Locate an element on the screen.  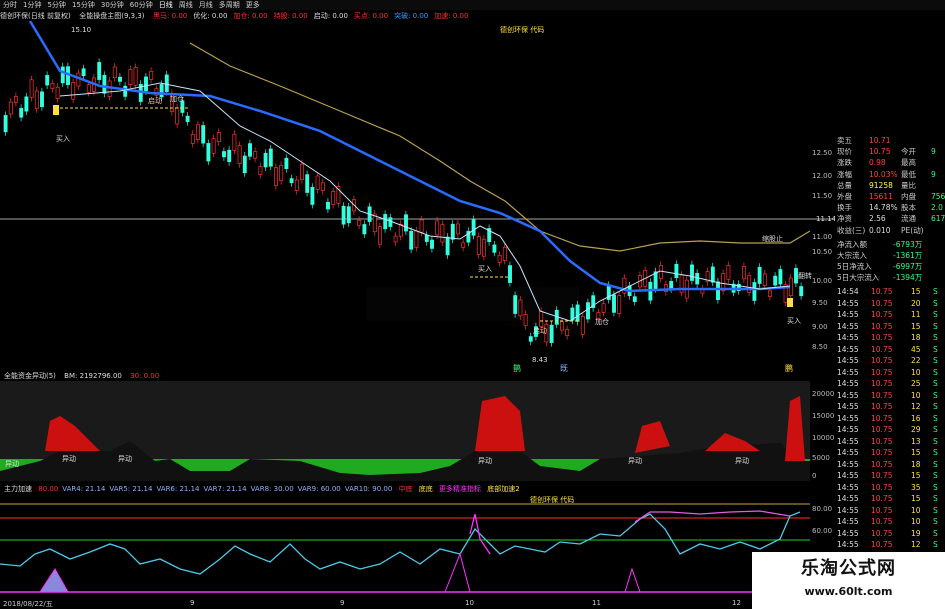
price-tick: 11.00 is located at coordinates (822, 237).